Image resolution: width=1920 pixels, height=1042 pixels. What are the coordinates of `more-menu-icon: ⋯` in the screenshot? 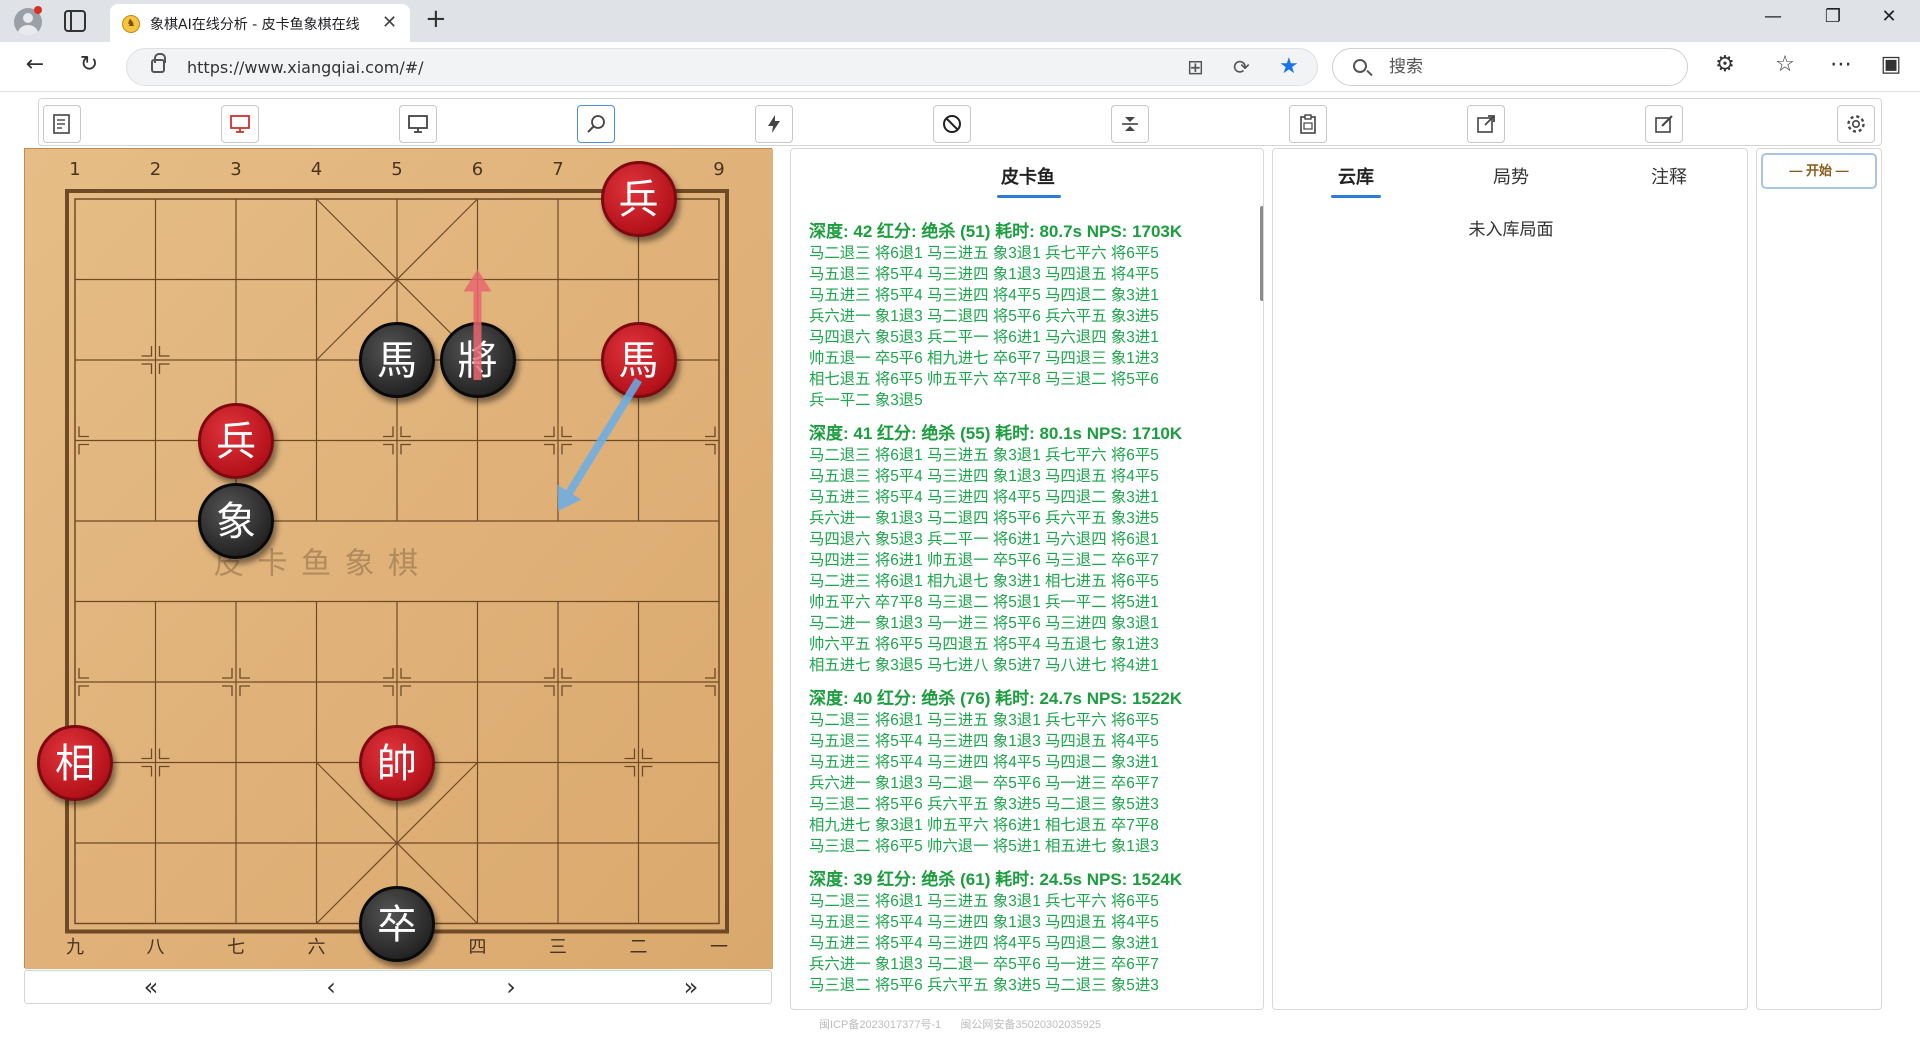 It's located at (1841, 64).